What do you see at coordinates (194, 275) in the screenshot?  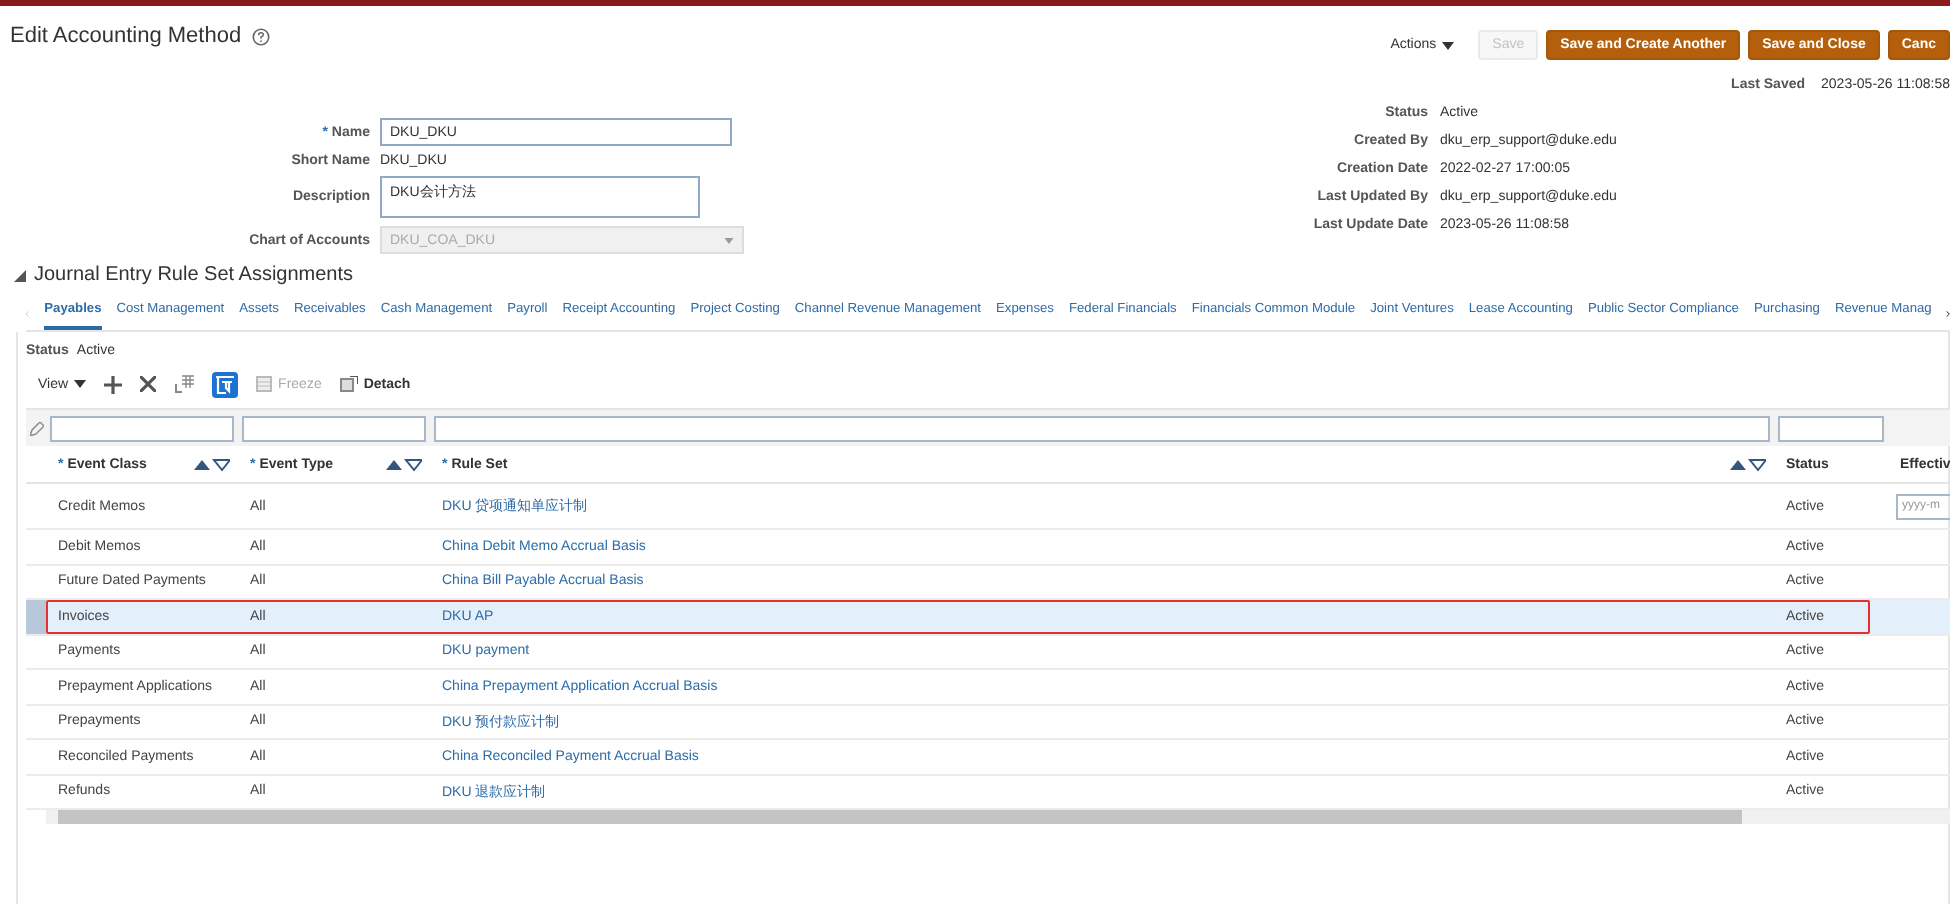 I see `section-title: Journal Entry Rule Set Assignments` at bounding box center [194, 275].